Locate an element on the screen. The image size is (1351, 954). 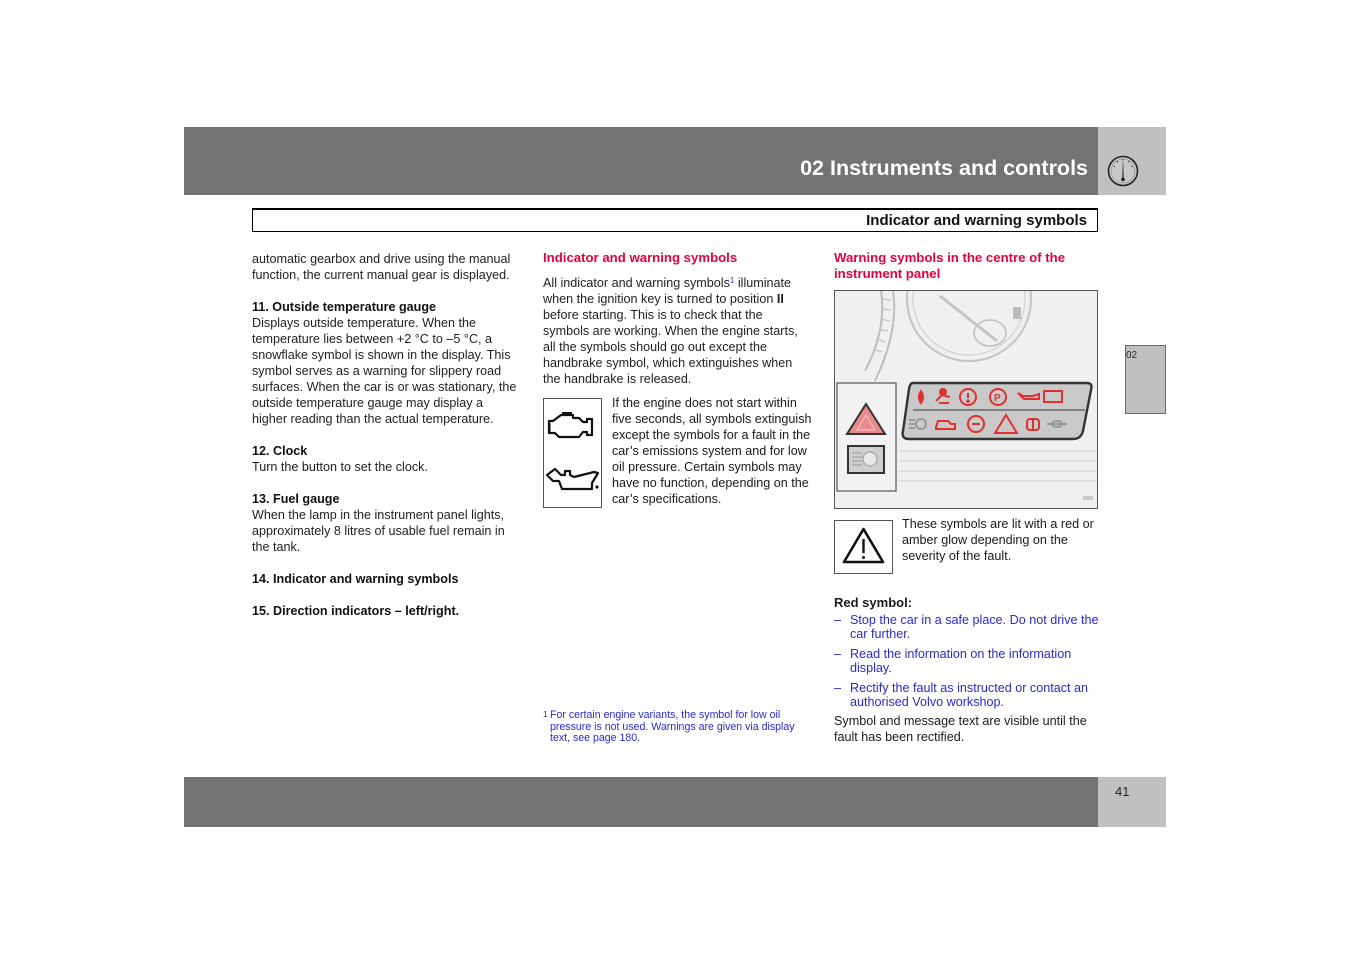
red-symbol-heading: Red symbol: is located at coordinates (873, 602).